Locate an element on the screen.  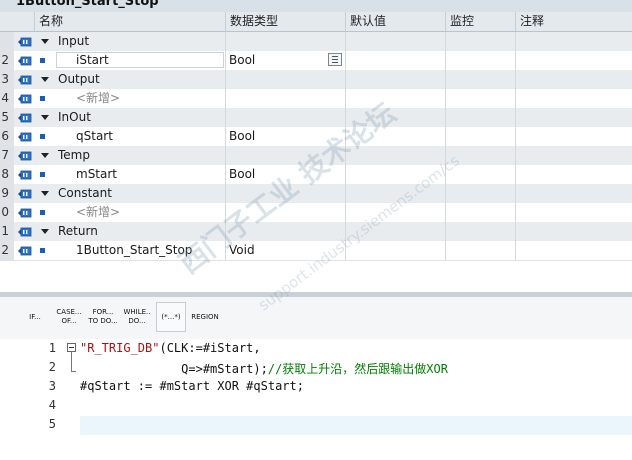
column-header-name: 名称 is located at coordinates (129, 21).